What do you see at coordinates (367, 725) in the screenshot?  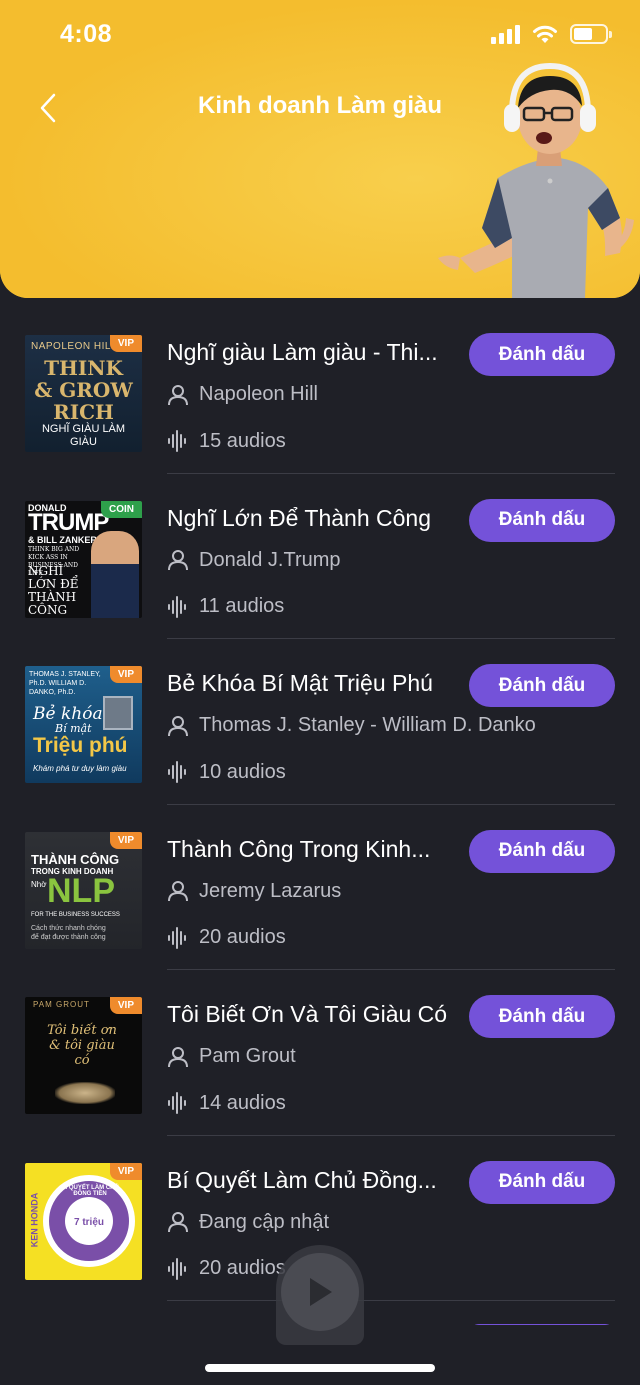 I see `author-name: Thomas J. Stanley - William D. Danko` at bounding box center [367, 725].